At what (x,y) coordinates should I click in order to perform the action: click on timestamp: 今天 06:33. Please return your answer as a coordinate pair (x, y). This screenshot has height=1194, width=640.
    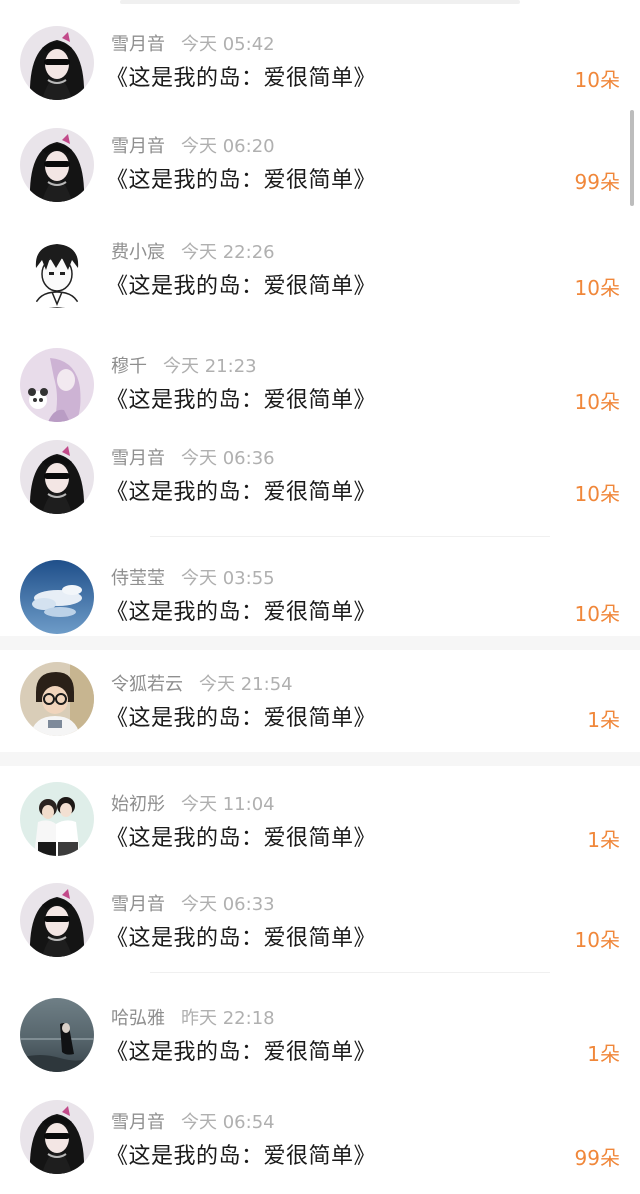
    Looking at the image, I should click on (228, 904).